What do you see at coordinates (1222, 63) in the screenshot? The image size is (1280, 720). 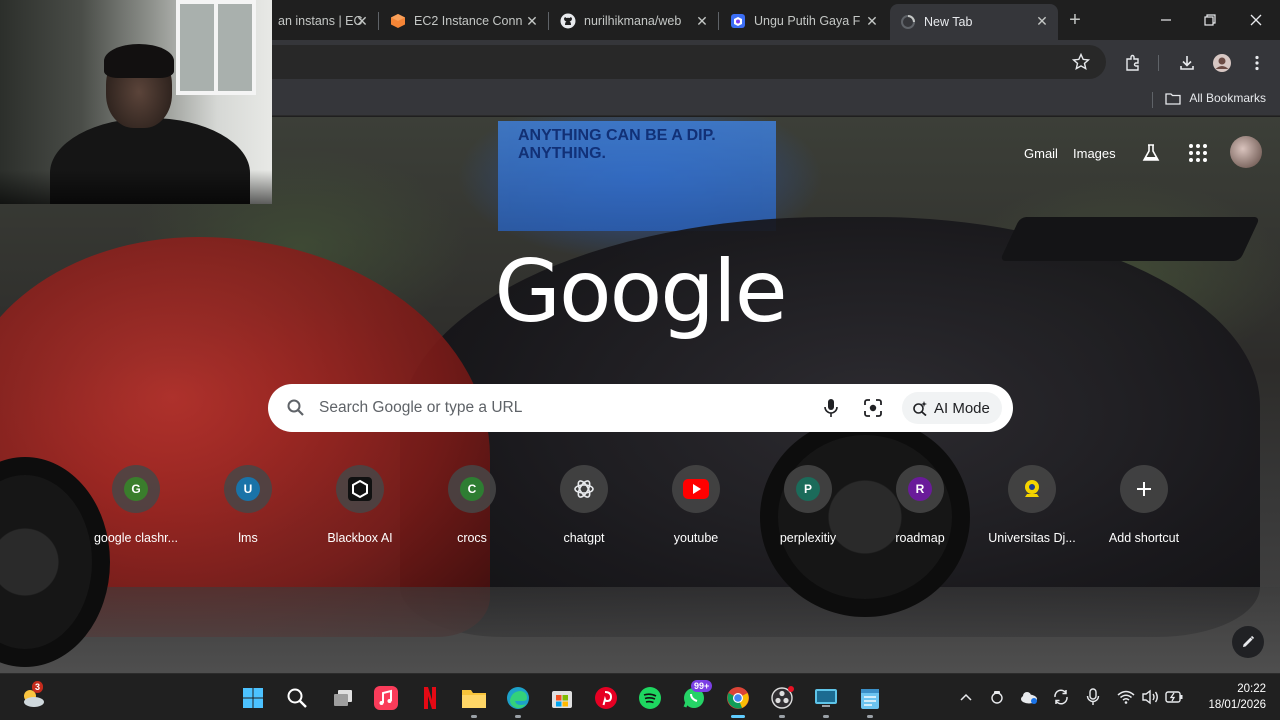 I see `profile-avatar-icon` at bounding box center [1222, 63].